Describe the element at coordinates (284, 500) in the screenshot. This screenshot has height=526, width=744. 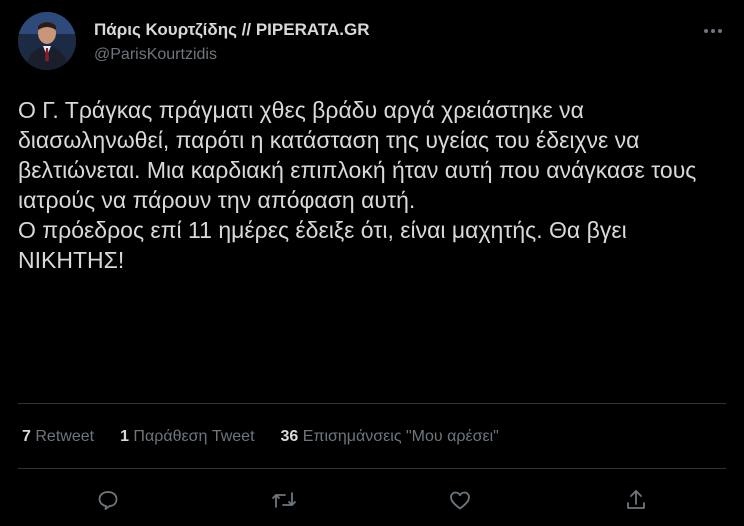
I see `retweet-icon` at that location.